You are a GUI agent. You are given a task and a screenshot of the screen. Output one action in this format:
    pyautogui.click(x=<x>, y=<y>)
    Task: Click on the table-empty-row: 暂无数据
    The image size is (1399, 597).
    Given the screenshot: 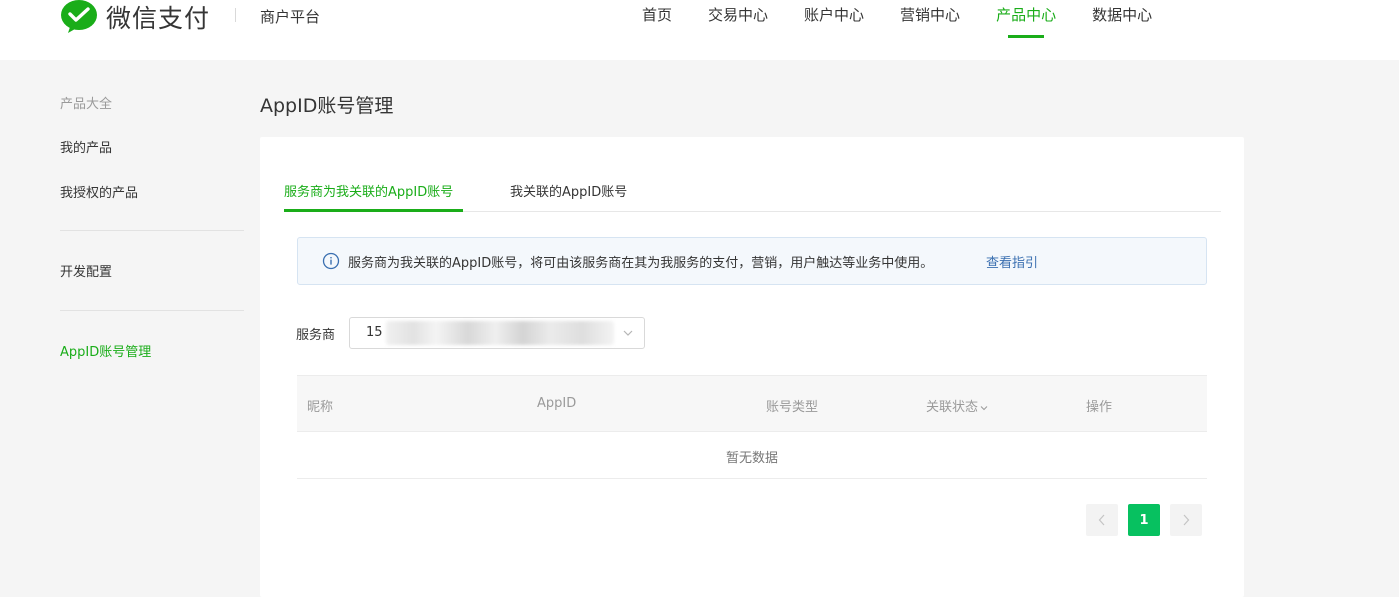 What is the action you would take?
    pyautogui.click(x=752, y=455)
    